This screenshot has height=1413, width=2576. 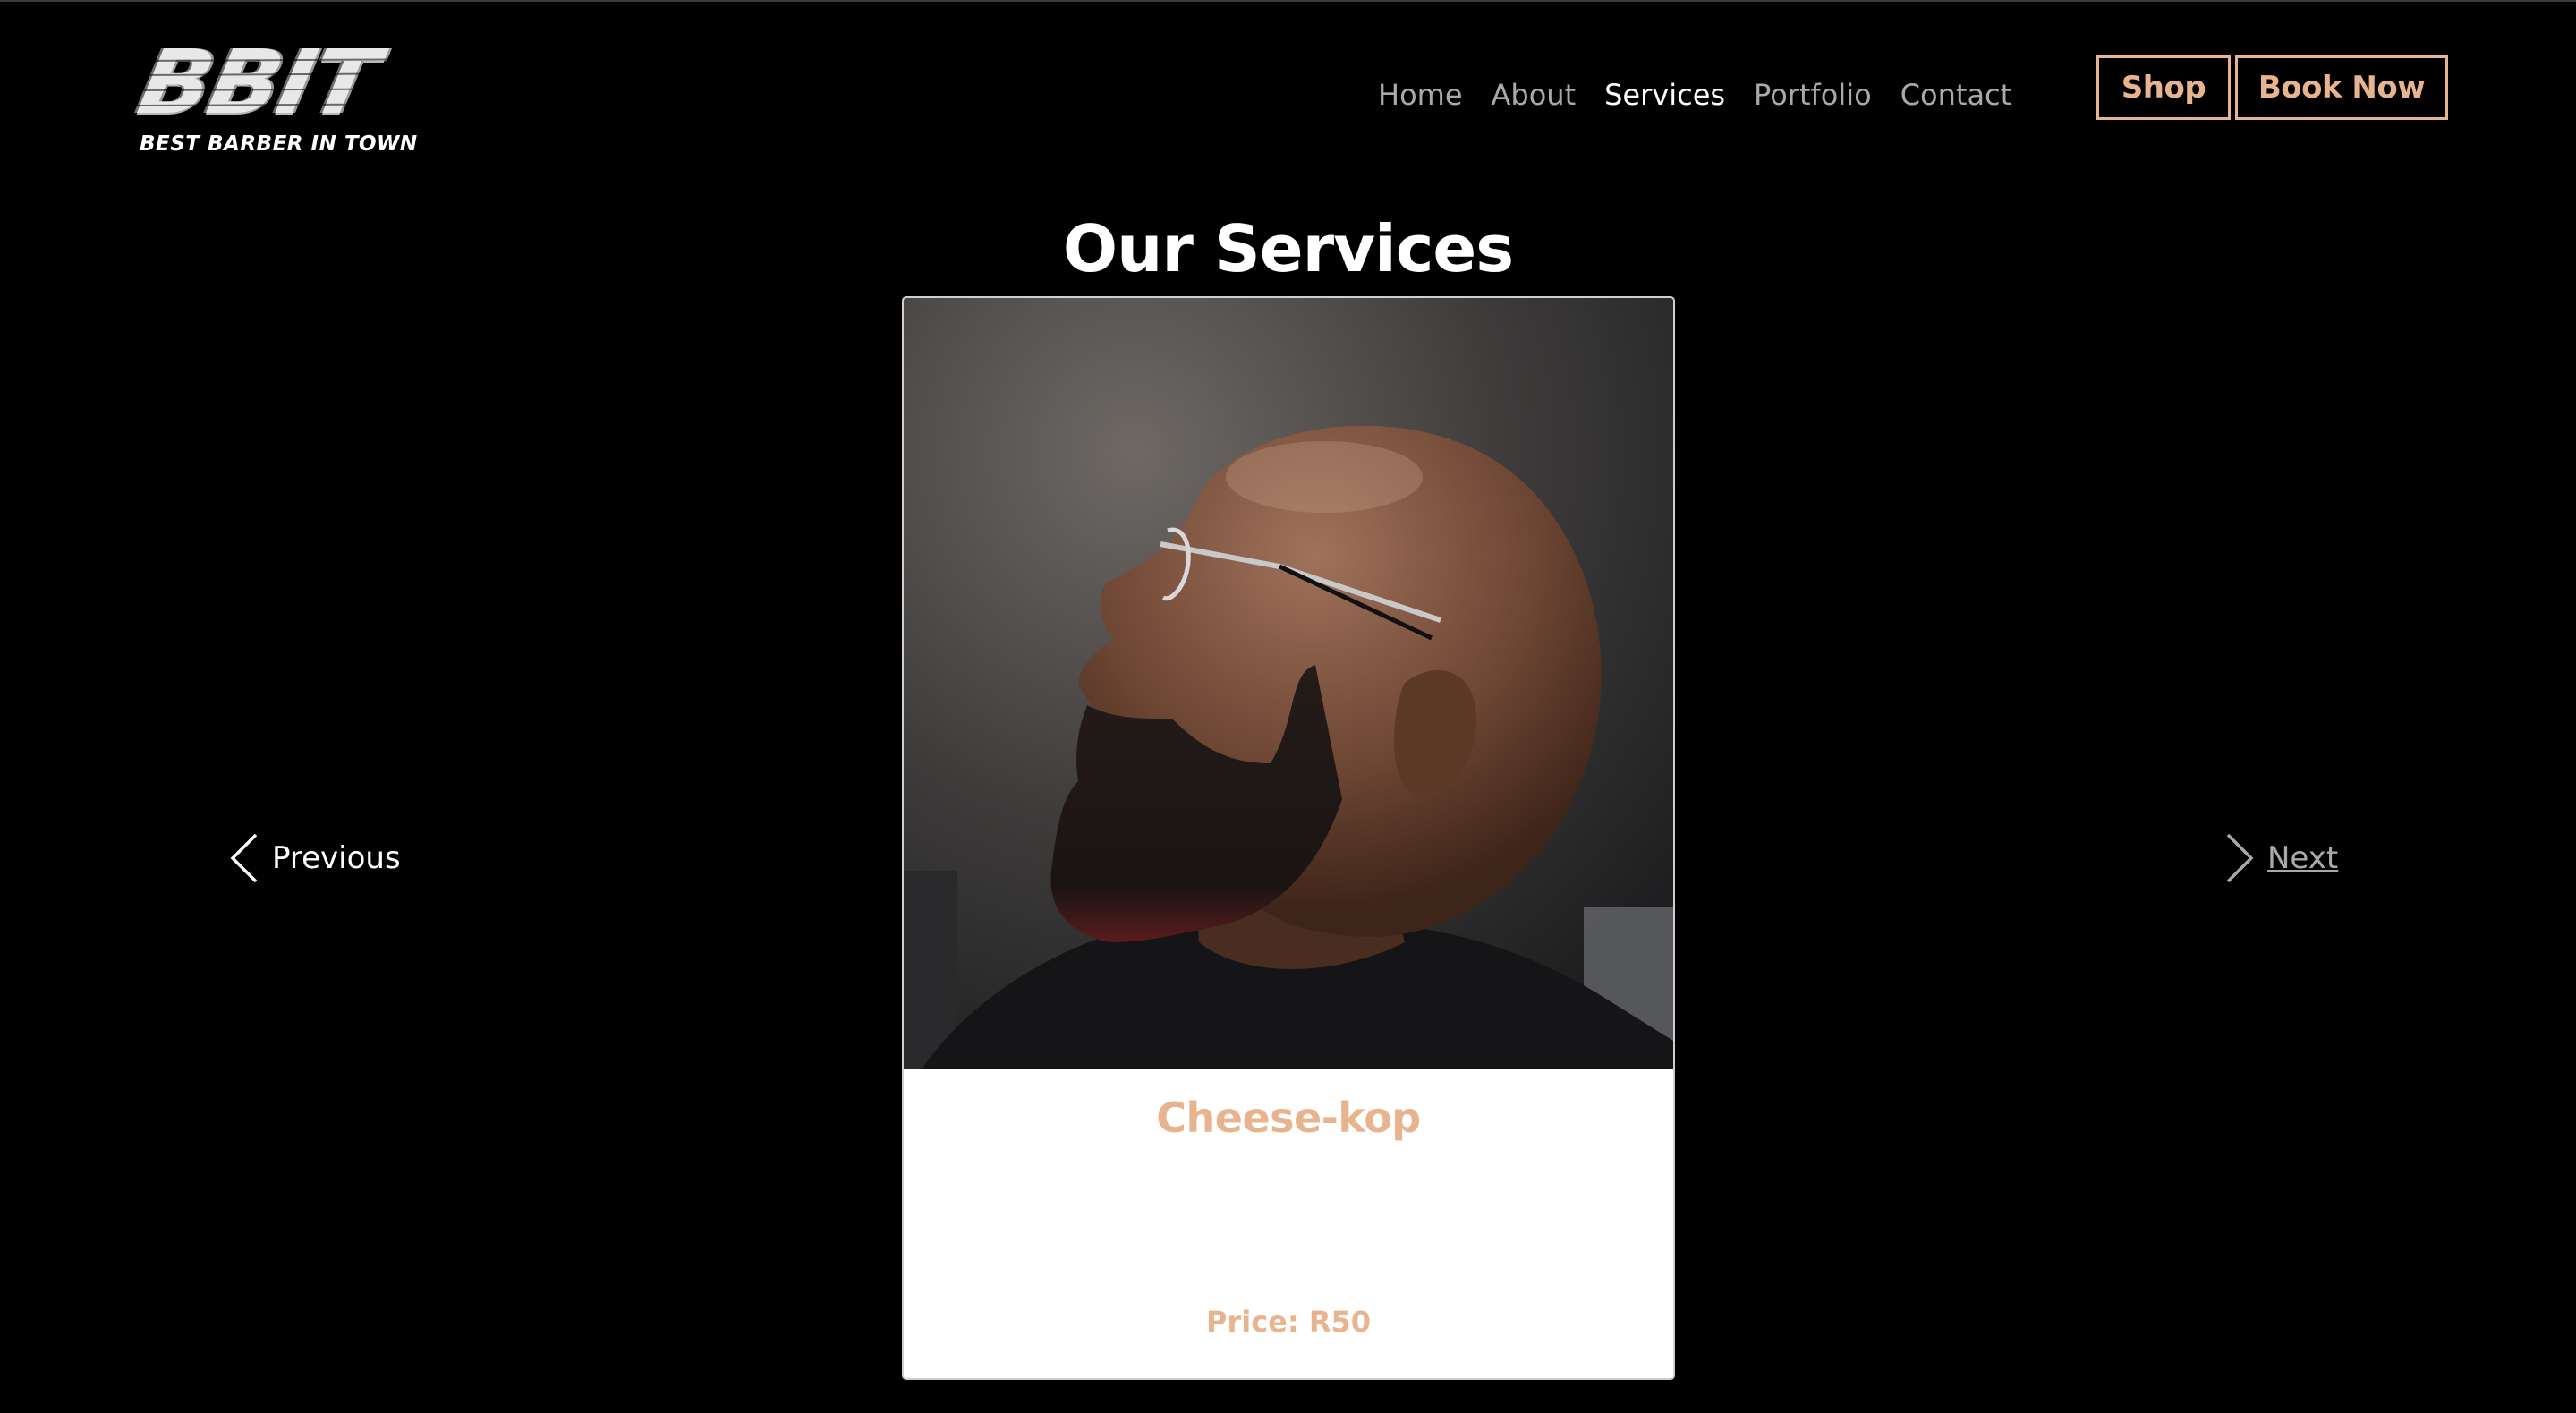 I want to click on brand-logo: BBIT BEST BARBER IN TOWN, so click(x=302, y=95).